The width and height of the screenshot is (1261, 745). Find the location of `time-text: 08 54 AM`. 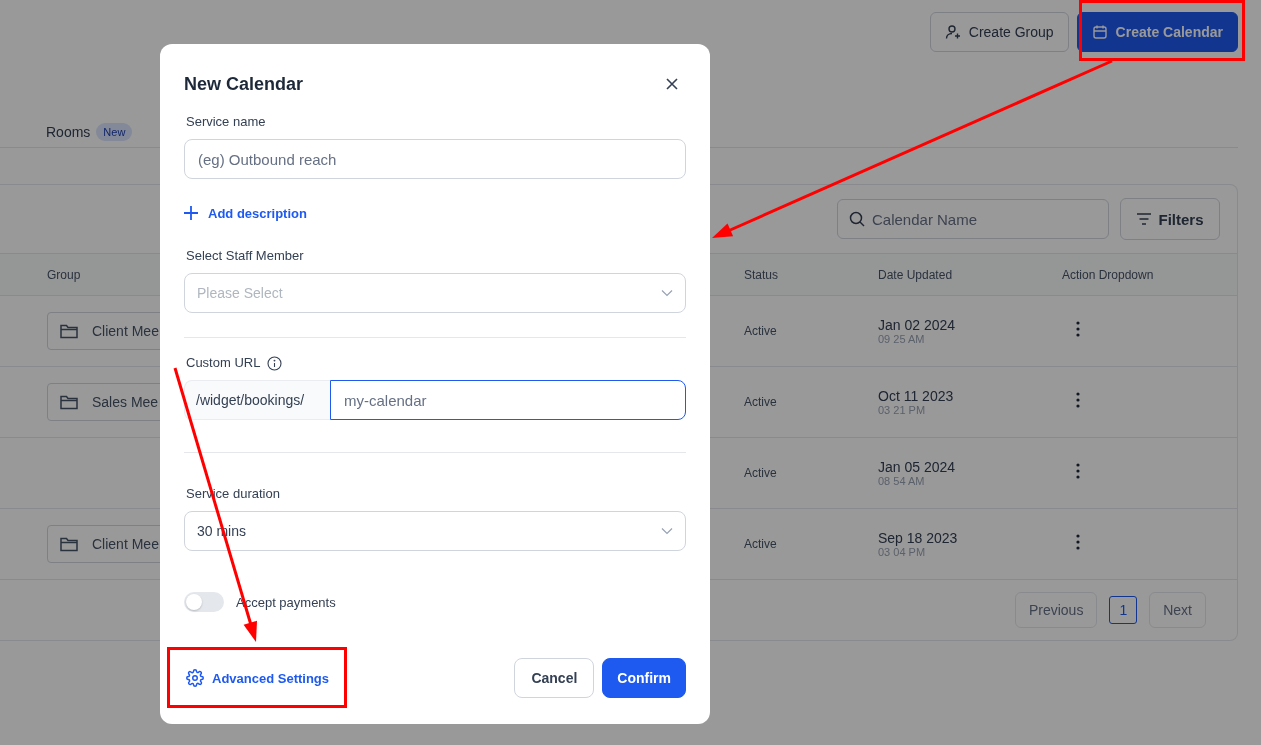

time-text: 08 54 AM is located at coordinates (902, 481).